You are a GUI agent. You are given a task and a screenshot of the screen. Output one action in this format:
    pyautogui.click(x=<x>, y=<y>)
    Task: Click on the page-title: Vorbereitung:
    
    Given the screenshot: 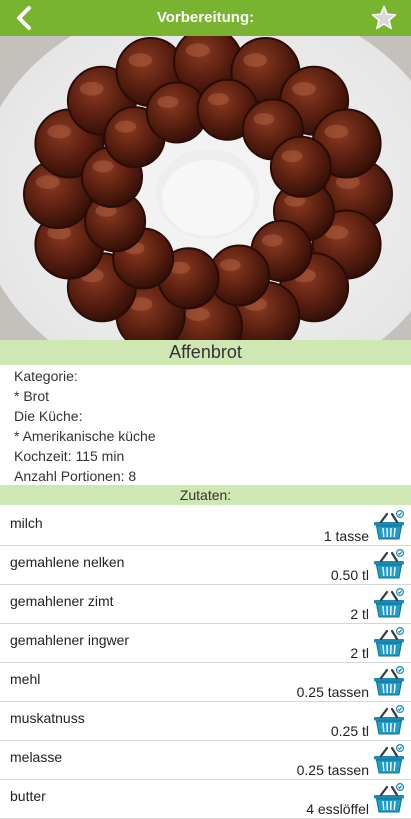 What is the action you would take?
    pyautogui.click(x=205, y=17)
    